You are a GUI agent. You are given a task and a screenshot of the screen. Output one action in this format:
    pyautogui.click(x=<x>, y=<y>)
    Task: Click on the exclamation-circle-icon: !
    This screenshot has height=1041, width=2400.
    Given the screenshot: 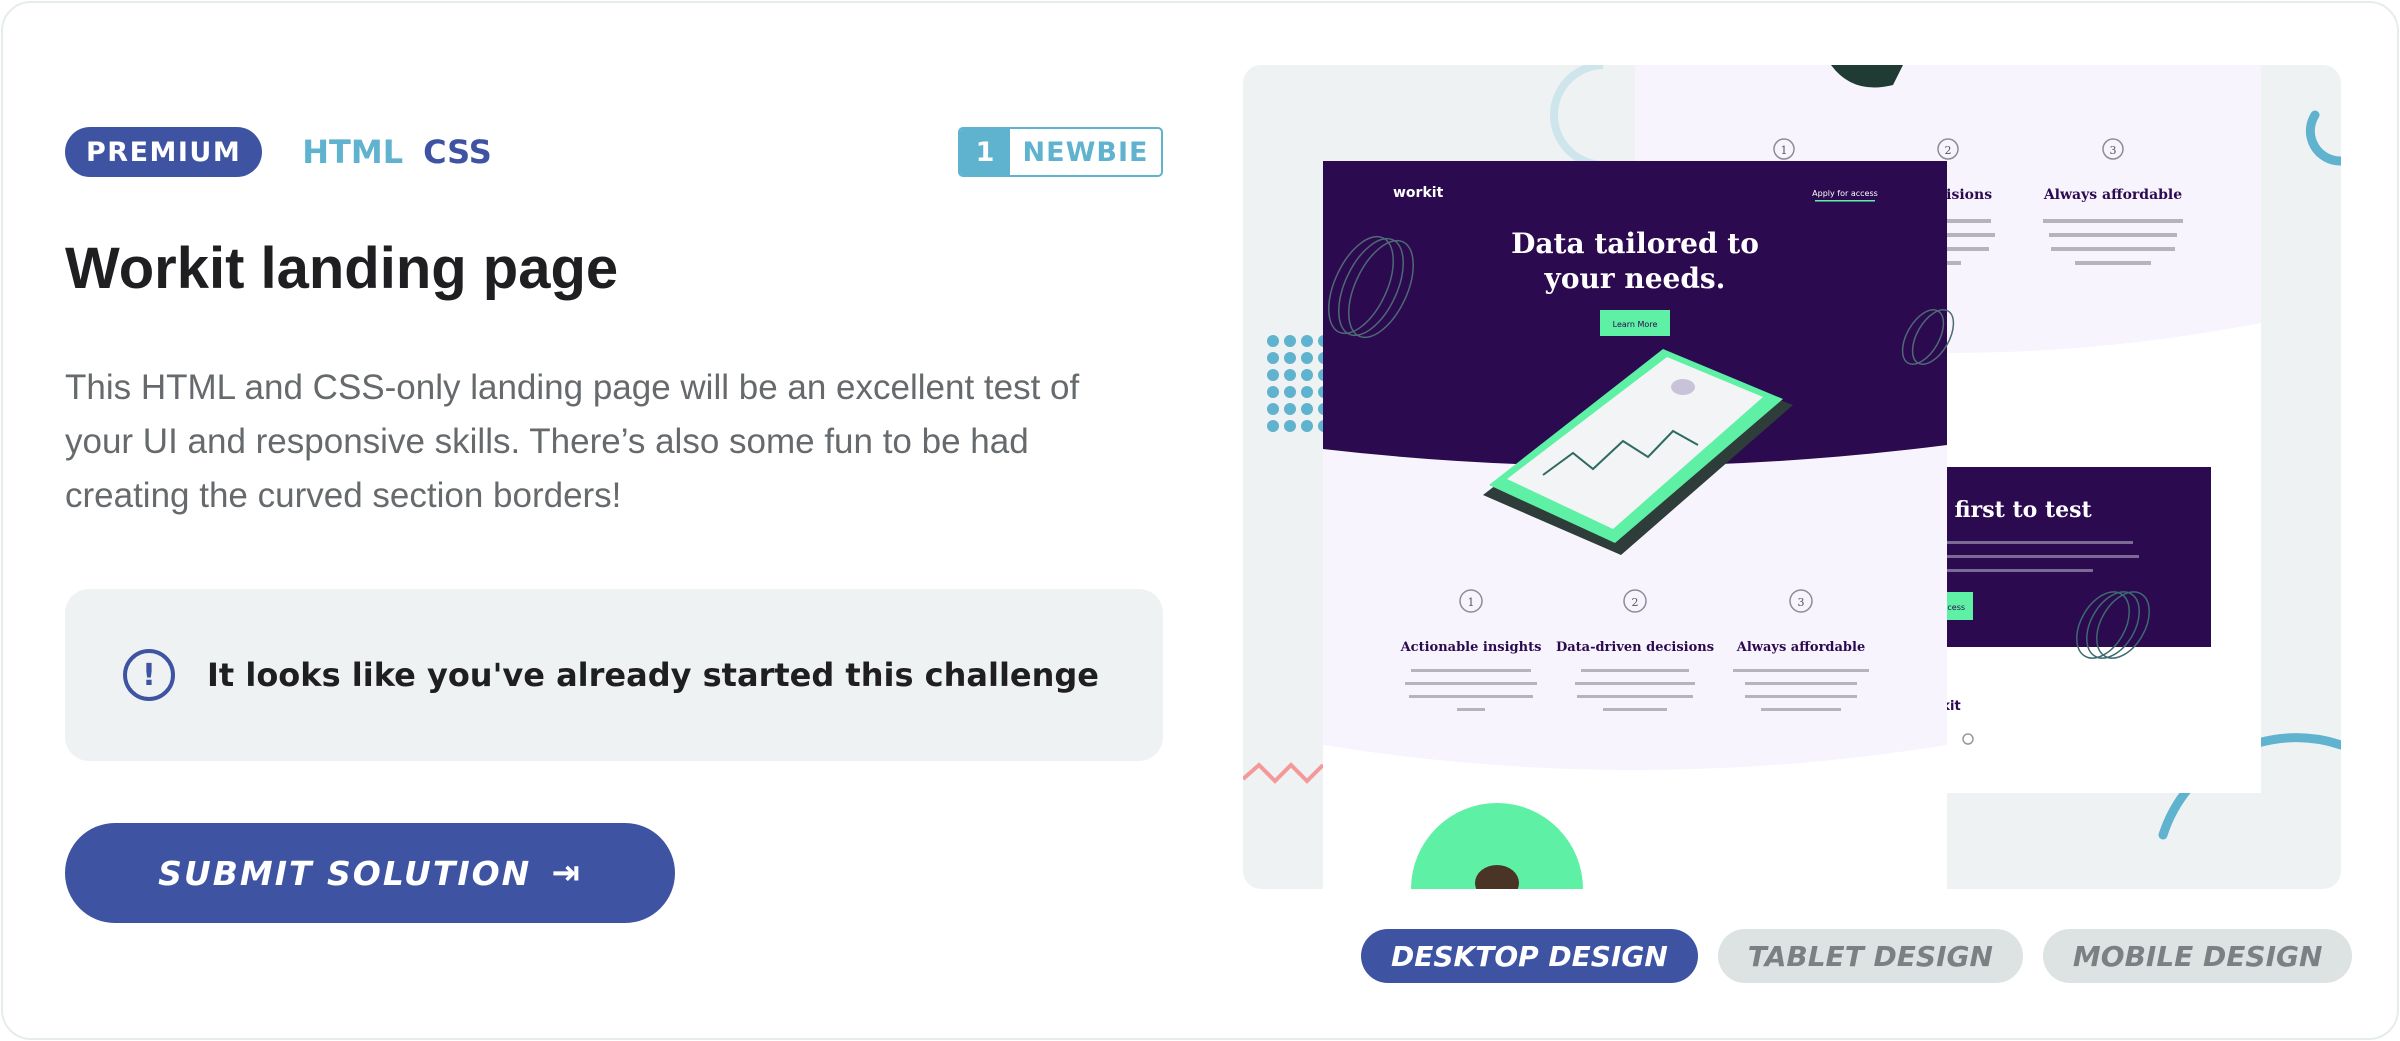 What is the action you would take?
    pyautogui.click(x=149, y=675)
    